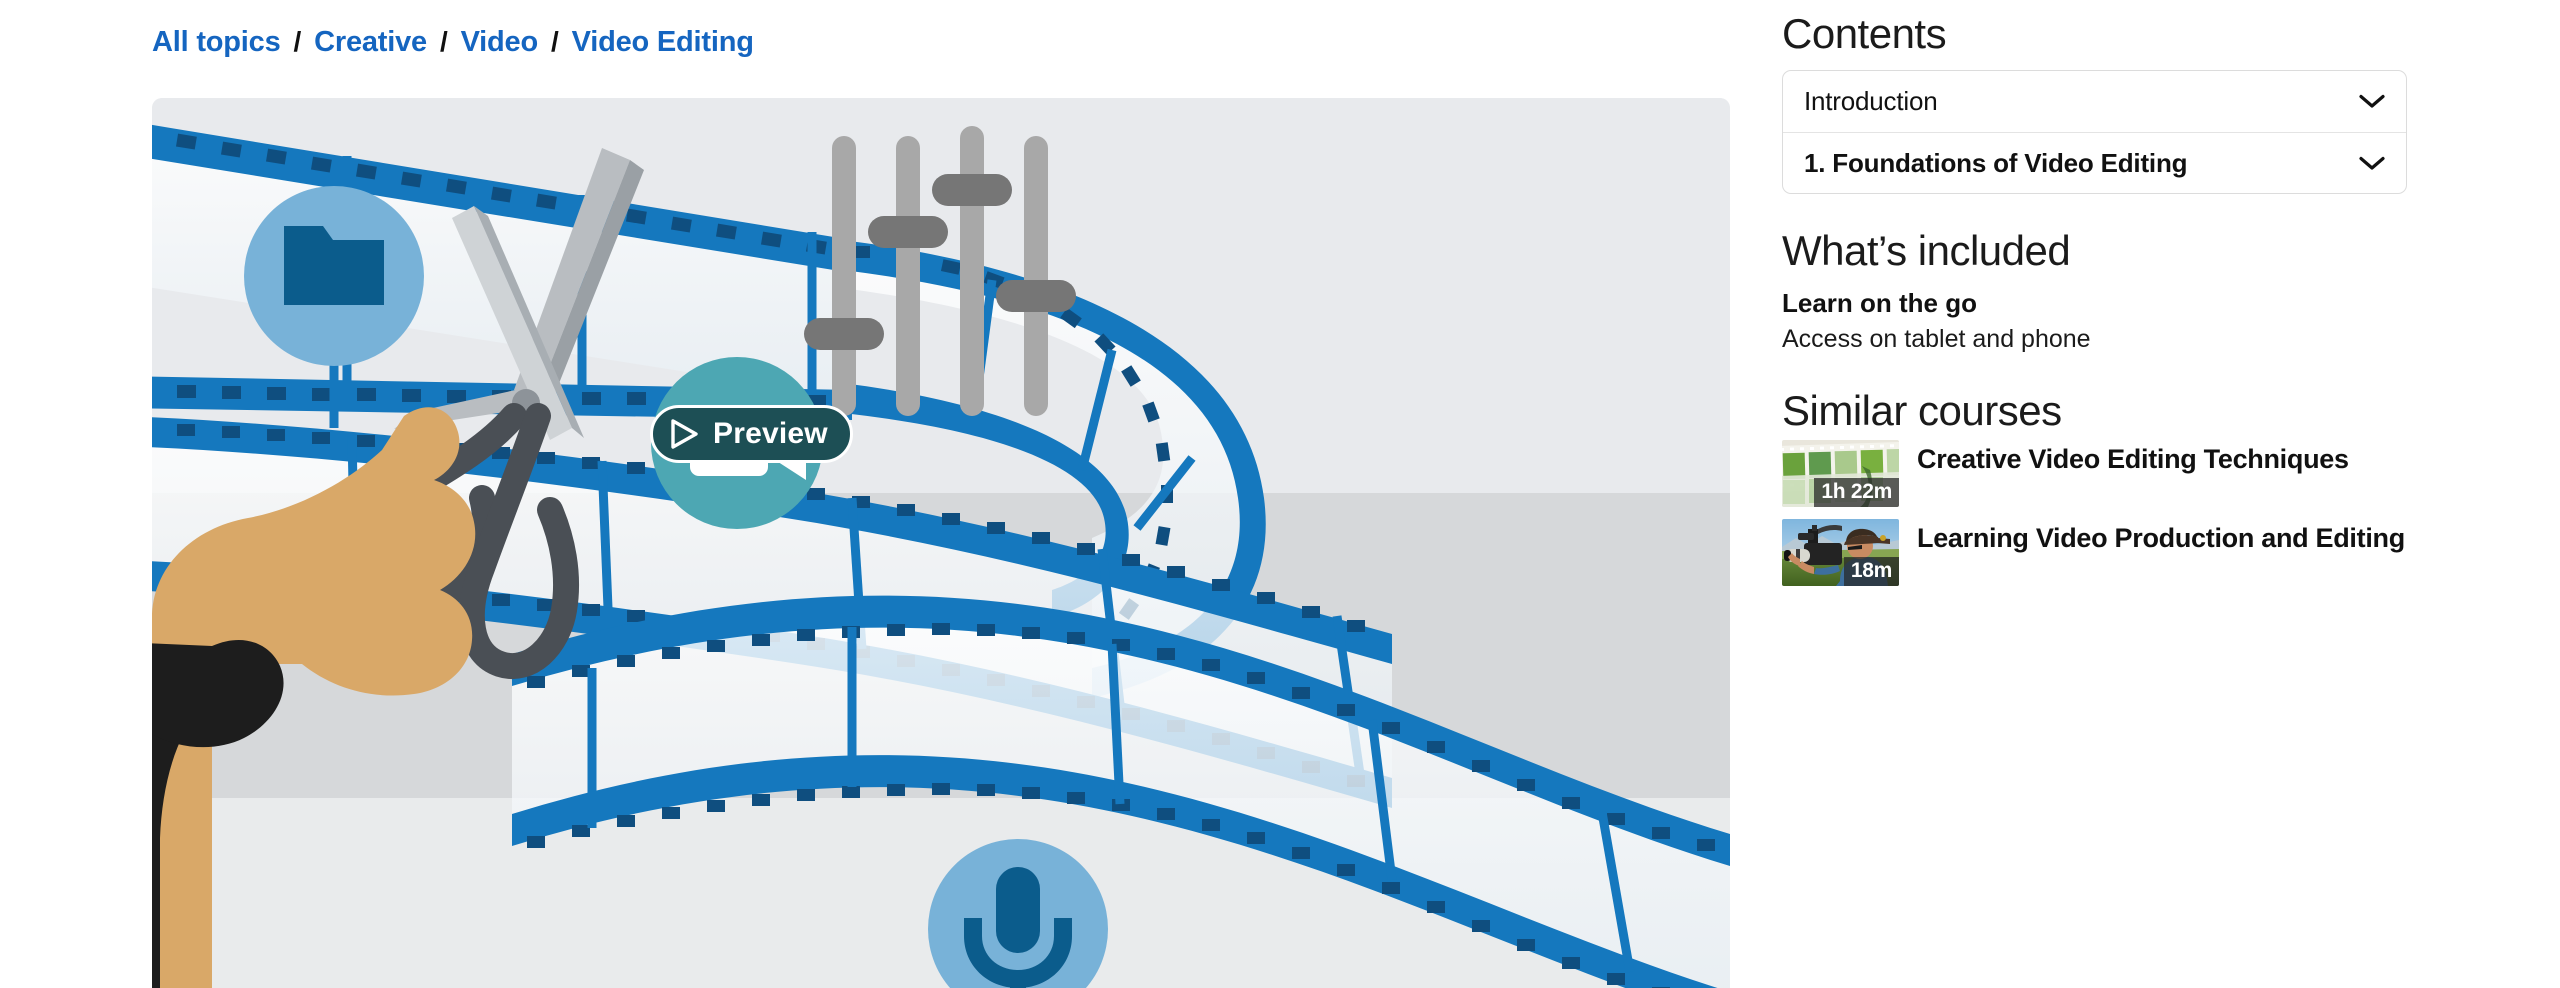 This screenshot has width=2560, height=988. Describe the element at coordinates (1996, 162) in the screenshot. I see `accordion-section-label: 1. Foundations of Video Editing` at that location.